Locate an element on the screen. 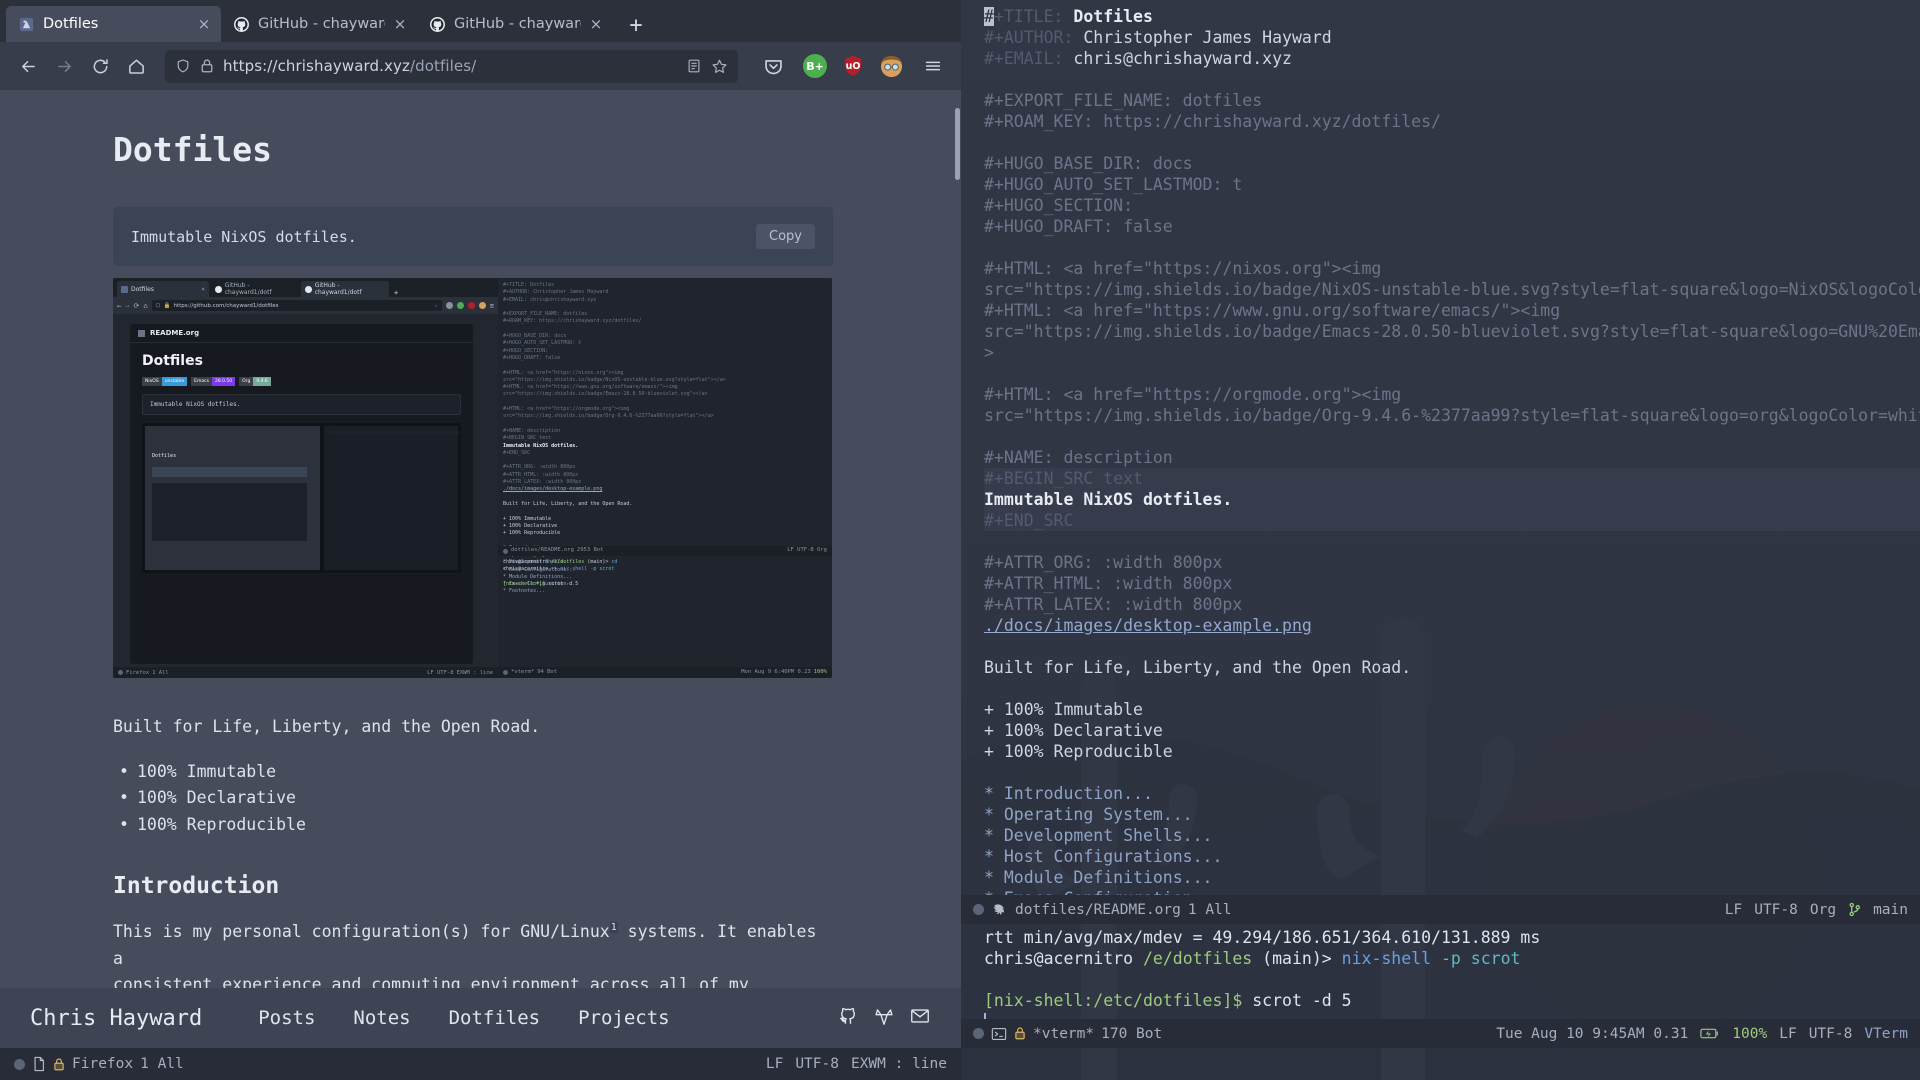 The image size is (1920, 1080). org-mode-icon is located at coordinates (999, 910).